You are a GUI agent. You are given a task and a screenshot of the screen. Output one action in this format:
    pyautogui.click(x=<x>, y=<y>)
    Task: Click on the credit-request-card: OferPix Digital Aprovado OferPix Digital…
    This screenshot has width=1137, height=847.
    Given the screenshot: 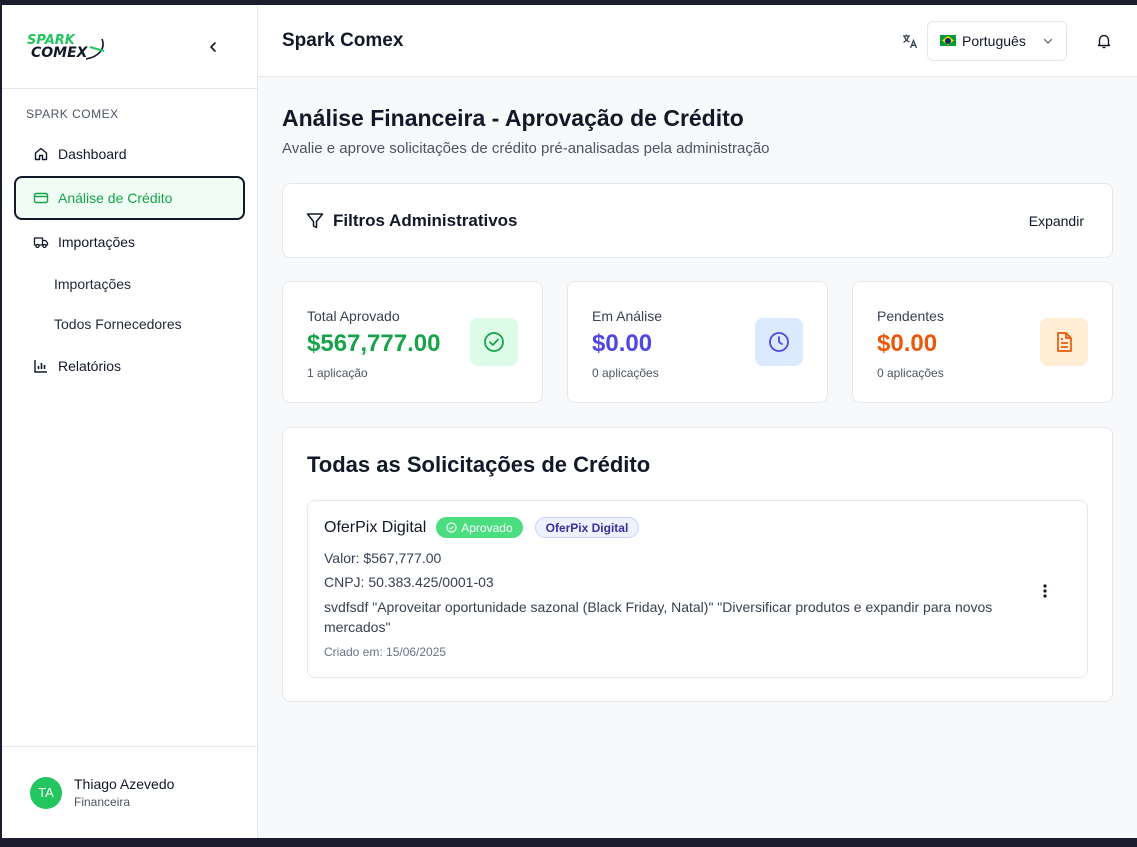 What is the action you would take?
    pyautogui.click(x=697, y=589)
    